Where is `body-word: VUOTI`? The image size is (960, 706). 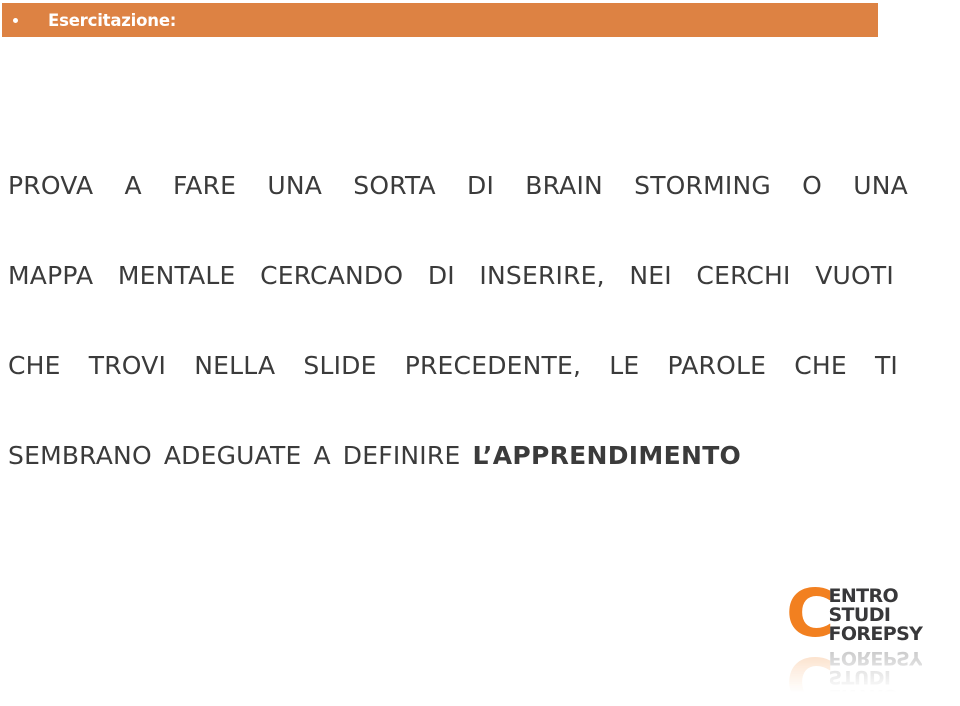
body-word: VUOTI is located at coordinates (854, 275).